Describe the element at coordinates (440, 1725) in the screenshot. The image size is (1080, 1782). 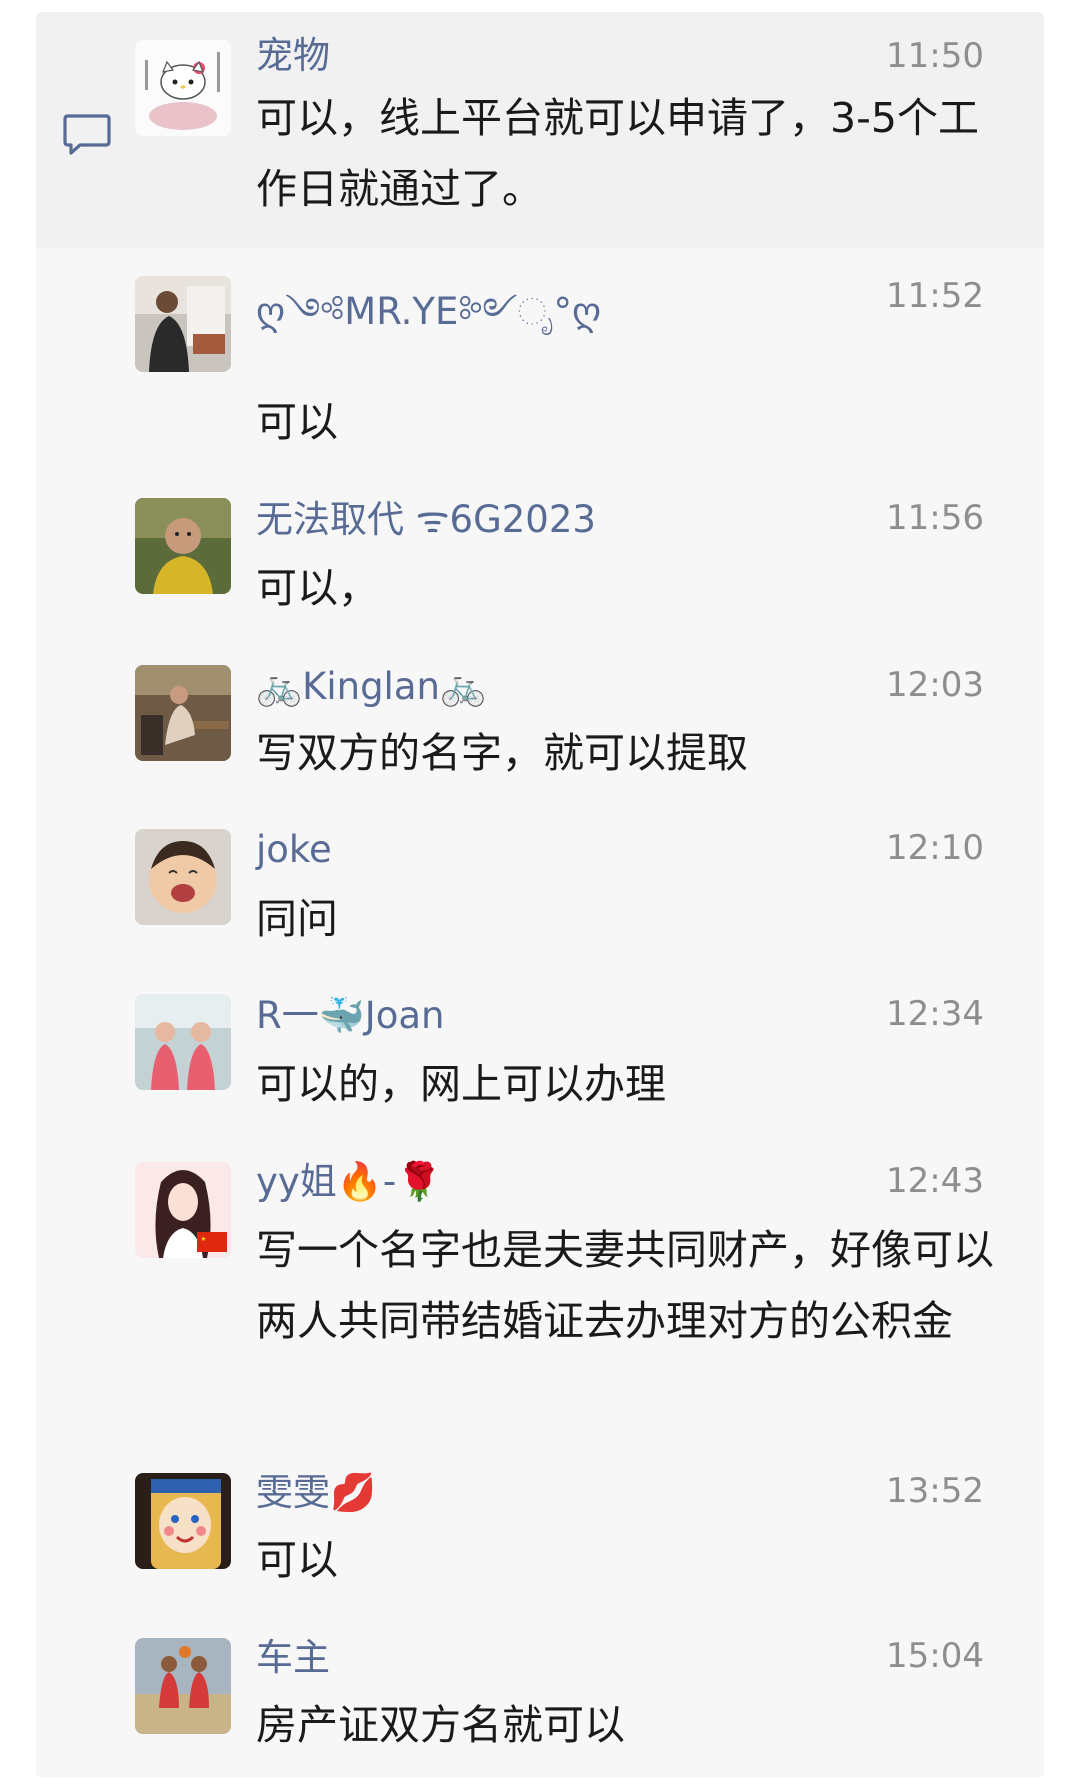
I see `comment-text: 房产证双方名就可以` at that location.